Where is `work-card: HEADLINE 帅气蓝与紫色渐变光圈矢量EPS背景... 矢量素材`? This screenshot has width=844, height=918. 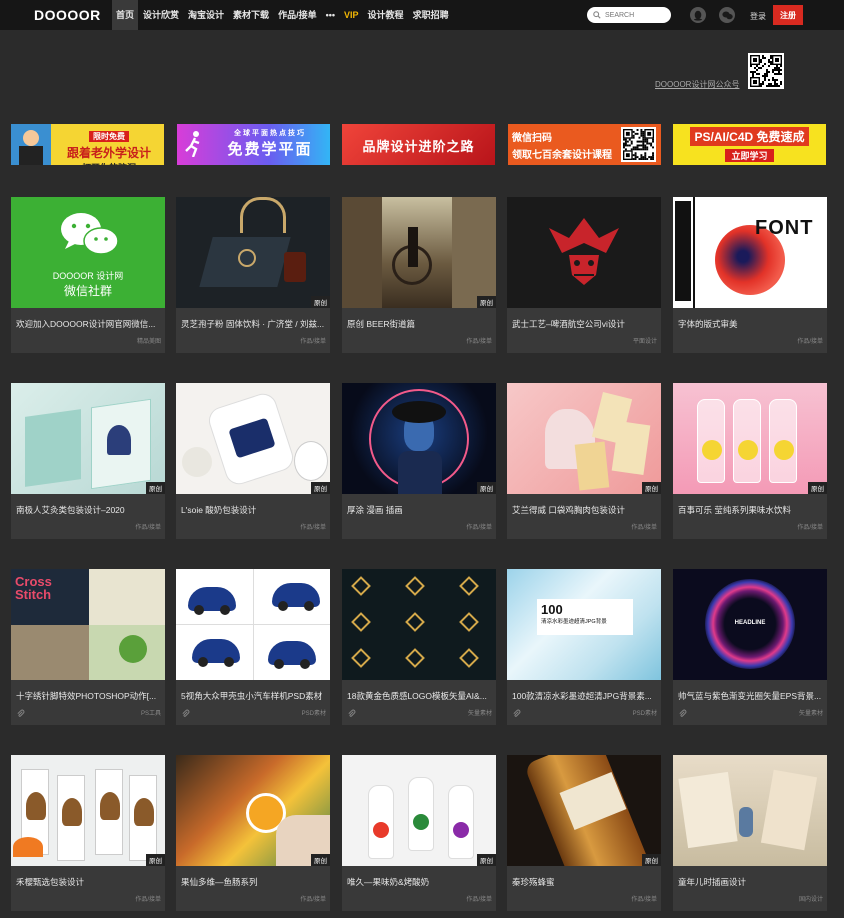 work-card: HEADLINE 帅气蓝与紫色渐变光圈矢量EPS背景... 矢量素材 is located at coordinates (750, 647).